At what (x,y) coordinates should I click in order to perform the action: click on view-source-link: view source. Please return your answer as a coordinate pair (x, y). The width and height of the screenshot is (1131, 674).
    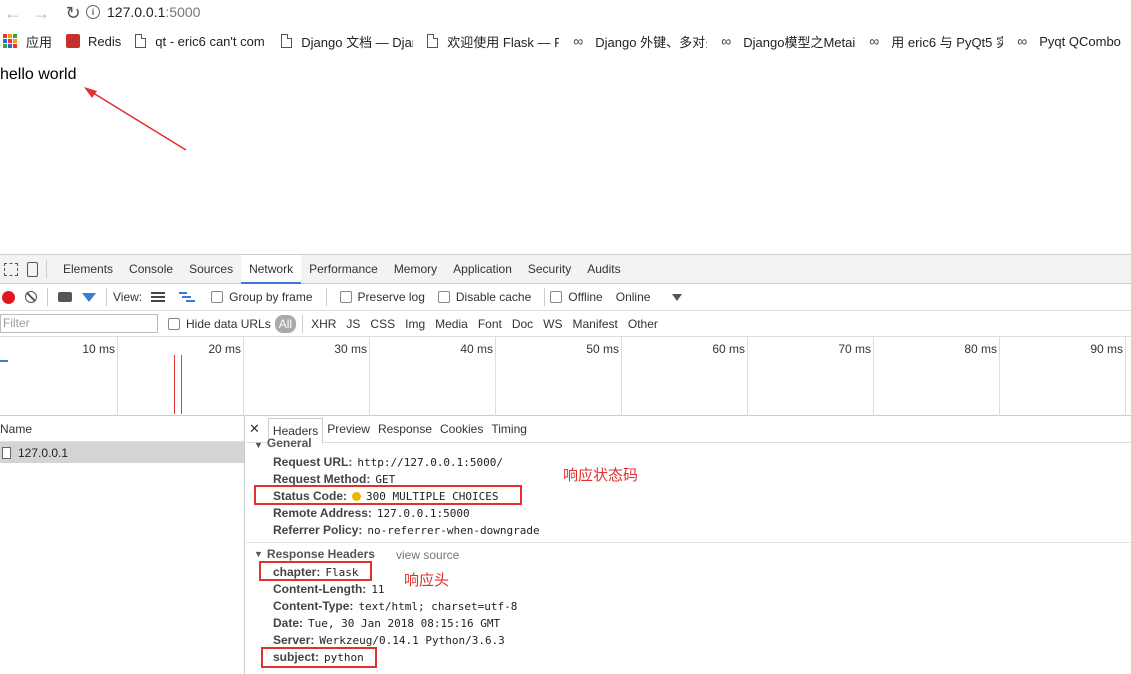
    Looking at the image, I should click on (427, 555).